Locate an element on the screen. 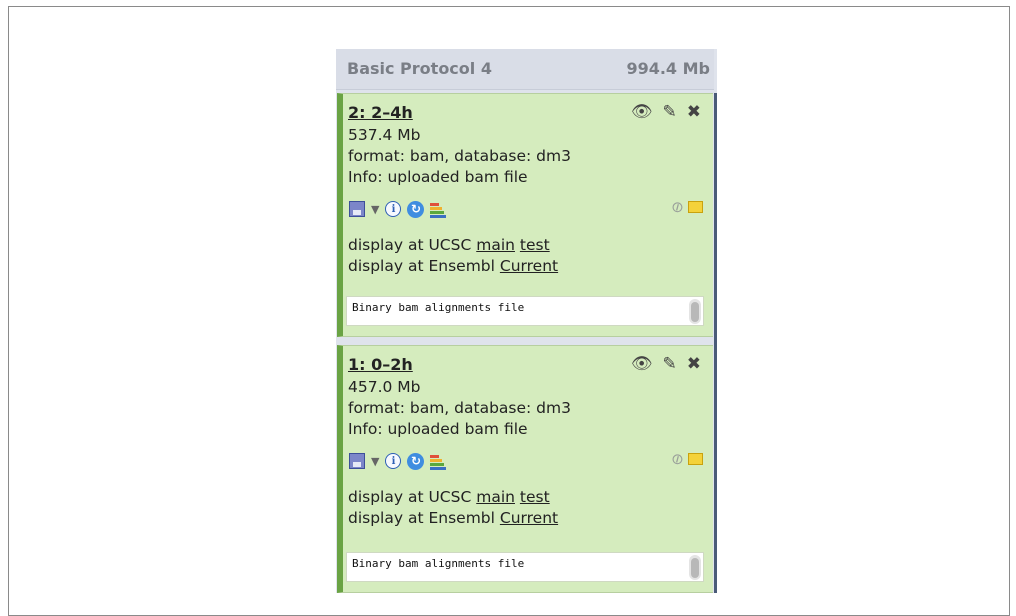  history-size: 994.4 Mb is located at coordinates (668, 68).